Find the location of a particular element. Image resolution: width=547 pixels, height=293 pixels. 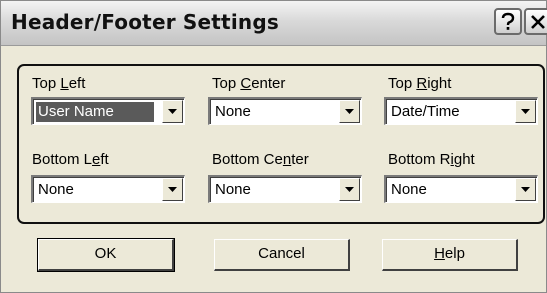

top-center-value: None is located at coordinates (233, 111).